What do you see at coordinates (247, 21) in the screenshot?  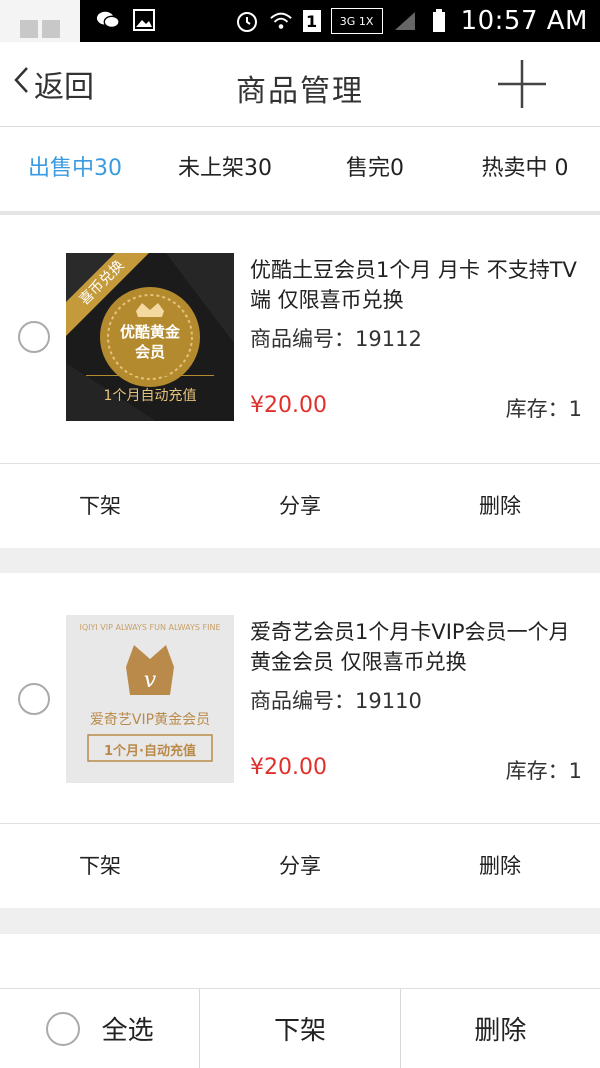 I see `alarm-icon` at bounding box center [247, 21].